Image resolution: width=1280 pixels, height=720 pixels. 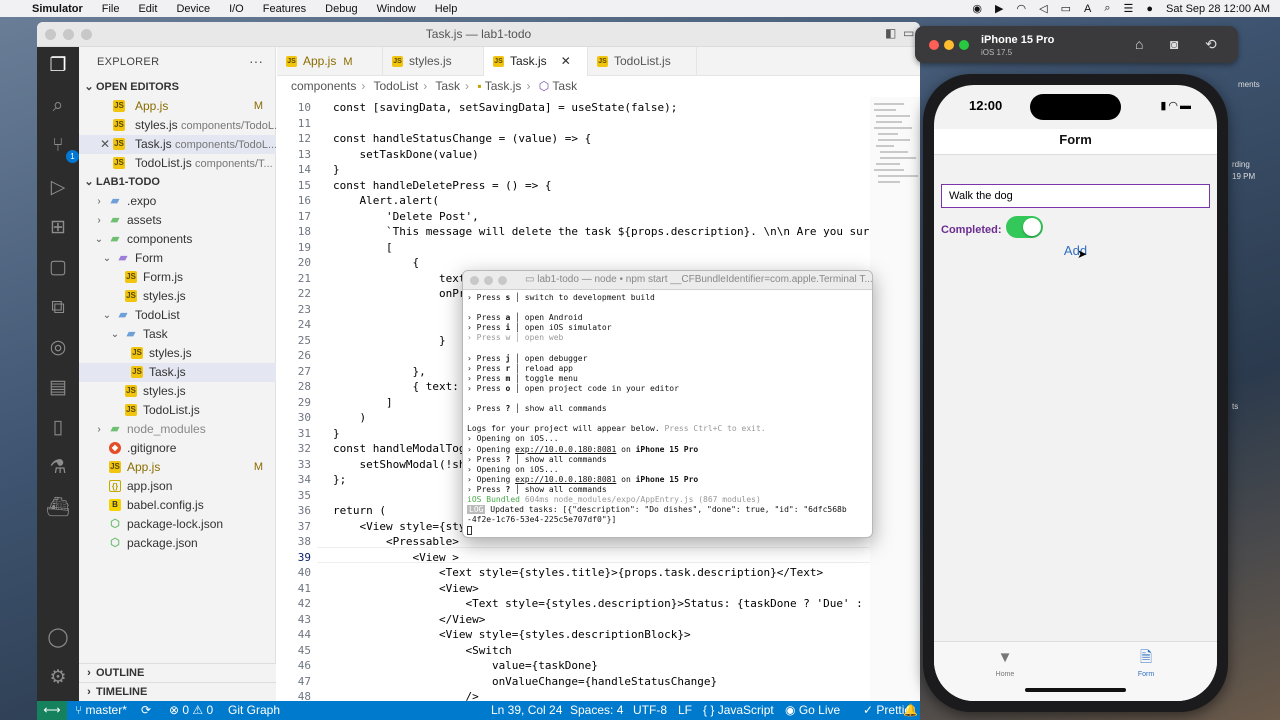 What do you see at coordinates (177, 239) in the screenshot?
I see `tree-folder: ⌄ ▰ components` at bounding box center [177, 239].